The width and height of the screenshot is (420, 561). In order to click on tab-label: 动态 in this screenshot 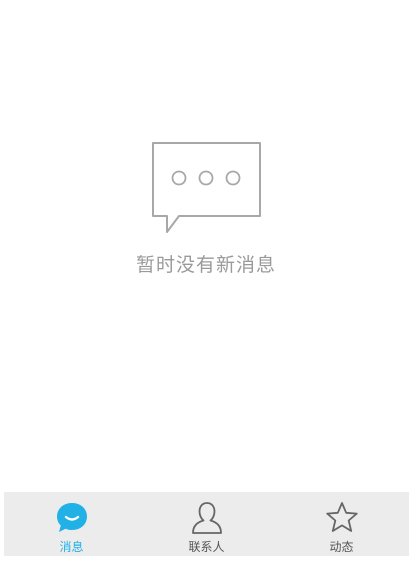, I will do `click(341, 547)`.